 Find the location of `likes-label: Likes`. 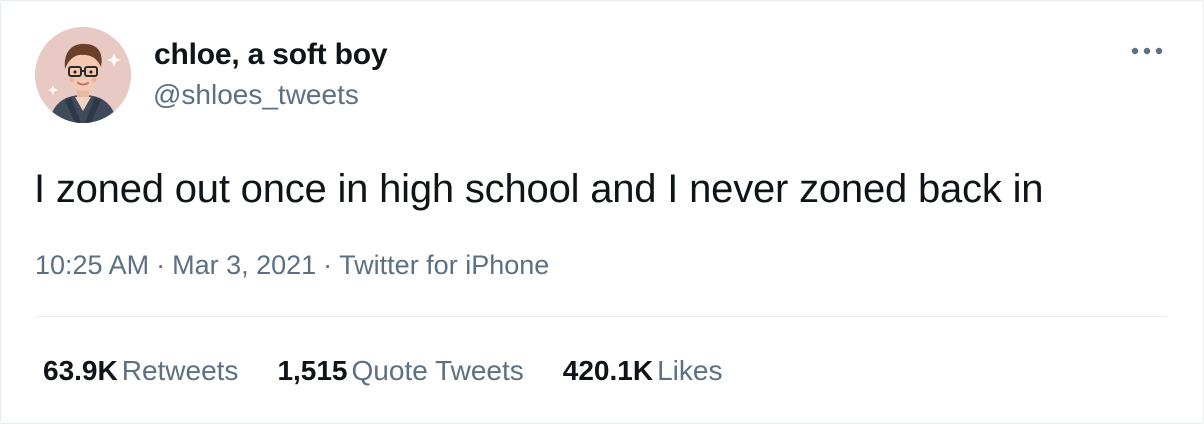

likes-label: Likes is located at coordinates (690, 370).